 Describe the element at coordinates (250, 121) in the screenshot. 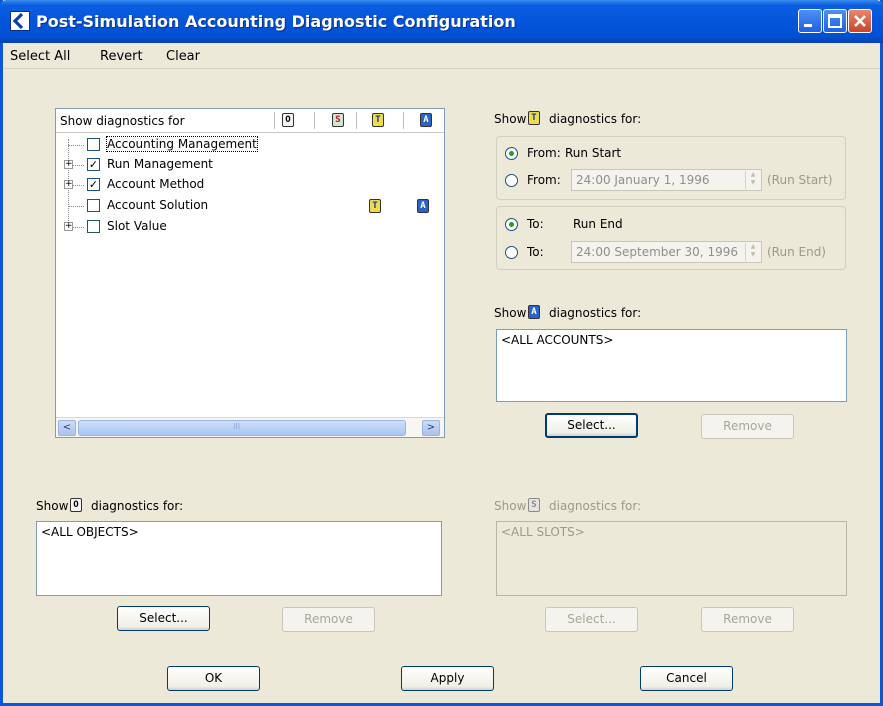

I see `tree-header: Show diagnostics for O S T A` at that location.